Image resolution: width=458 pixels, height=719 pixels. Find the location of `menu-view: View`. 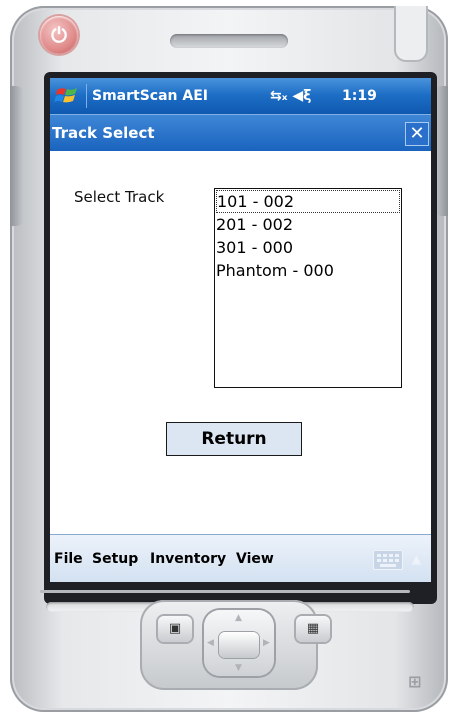

menu-view: View is located at coordinates (255, 559).